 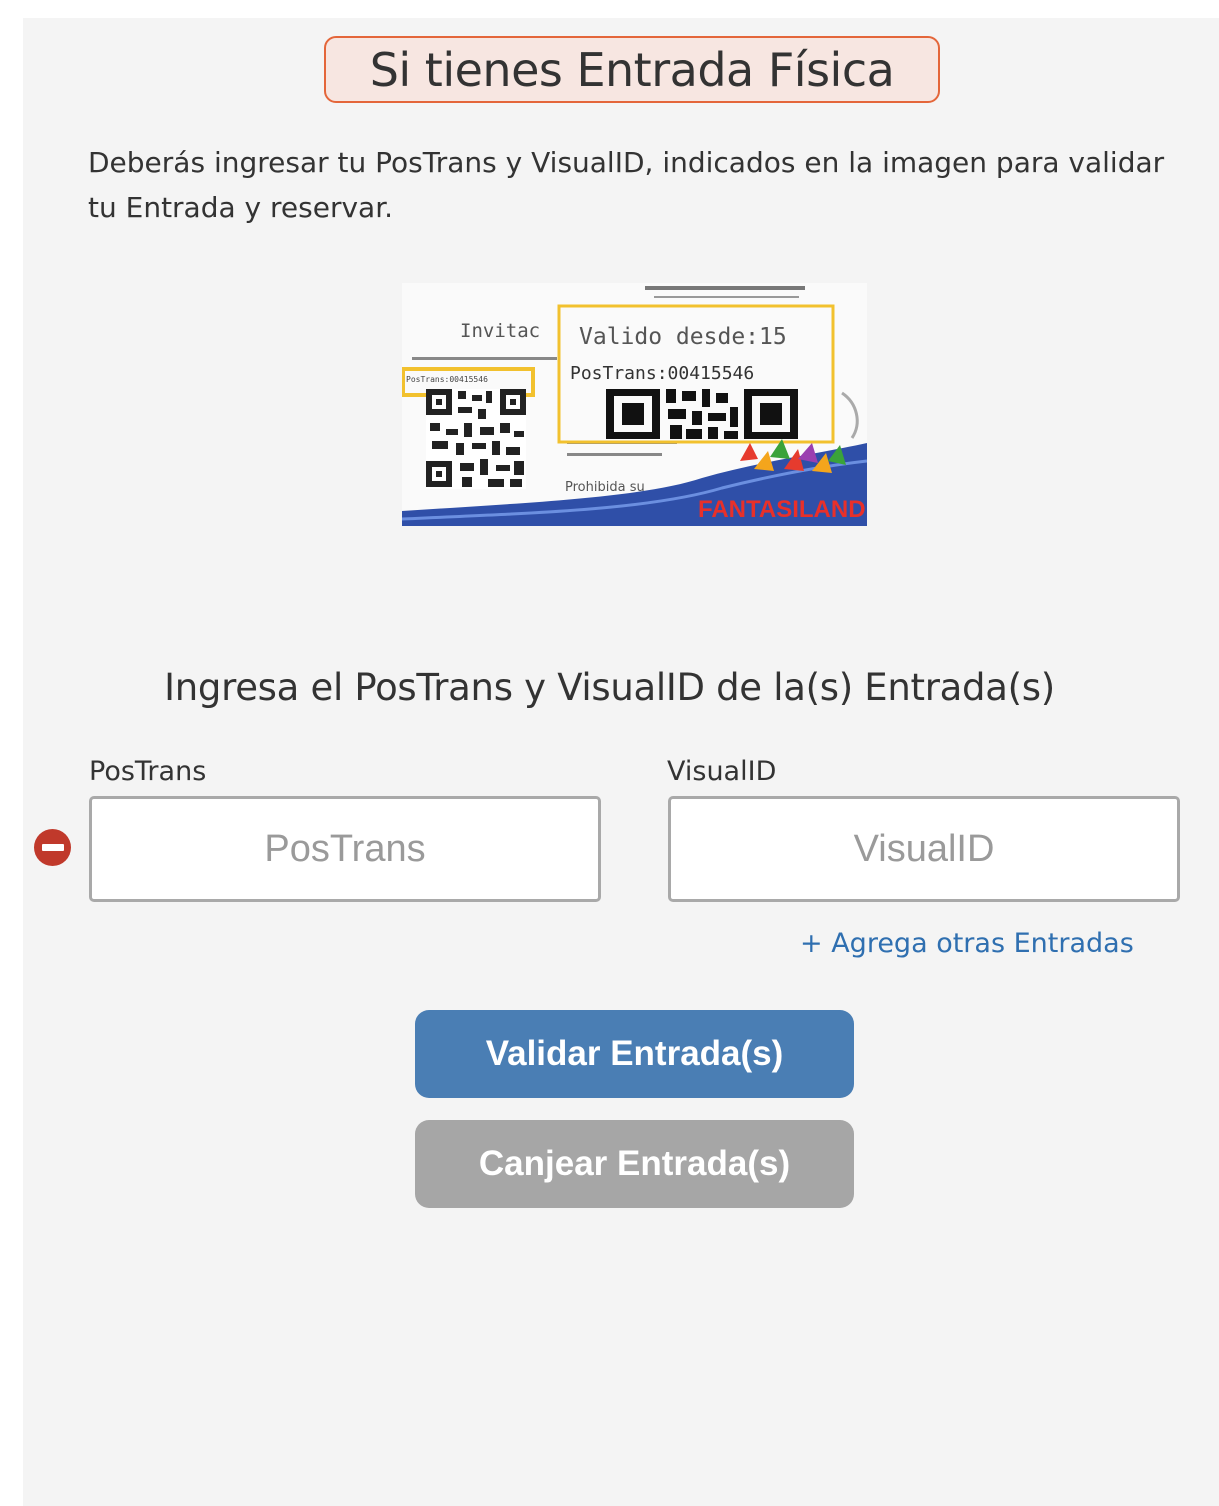 I want to click on validate-tickets-button: Validar Entrada(s), so click(x=634, y=1054).